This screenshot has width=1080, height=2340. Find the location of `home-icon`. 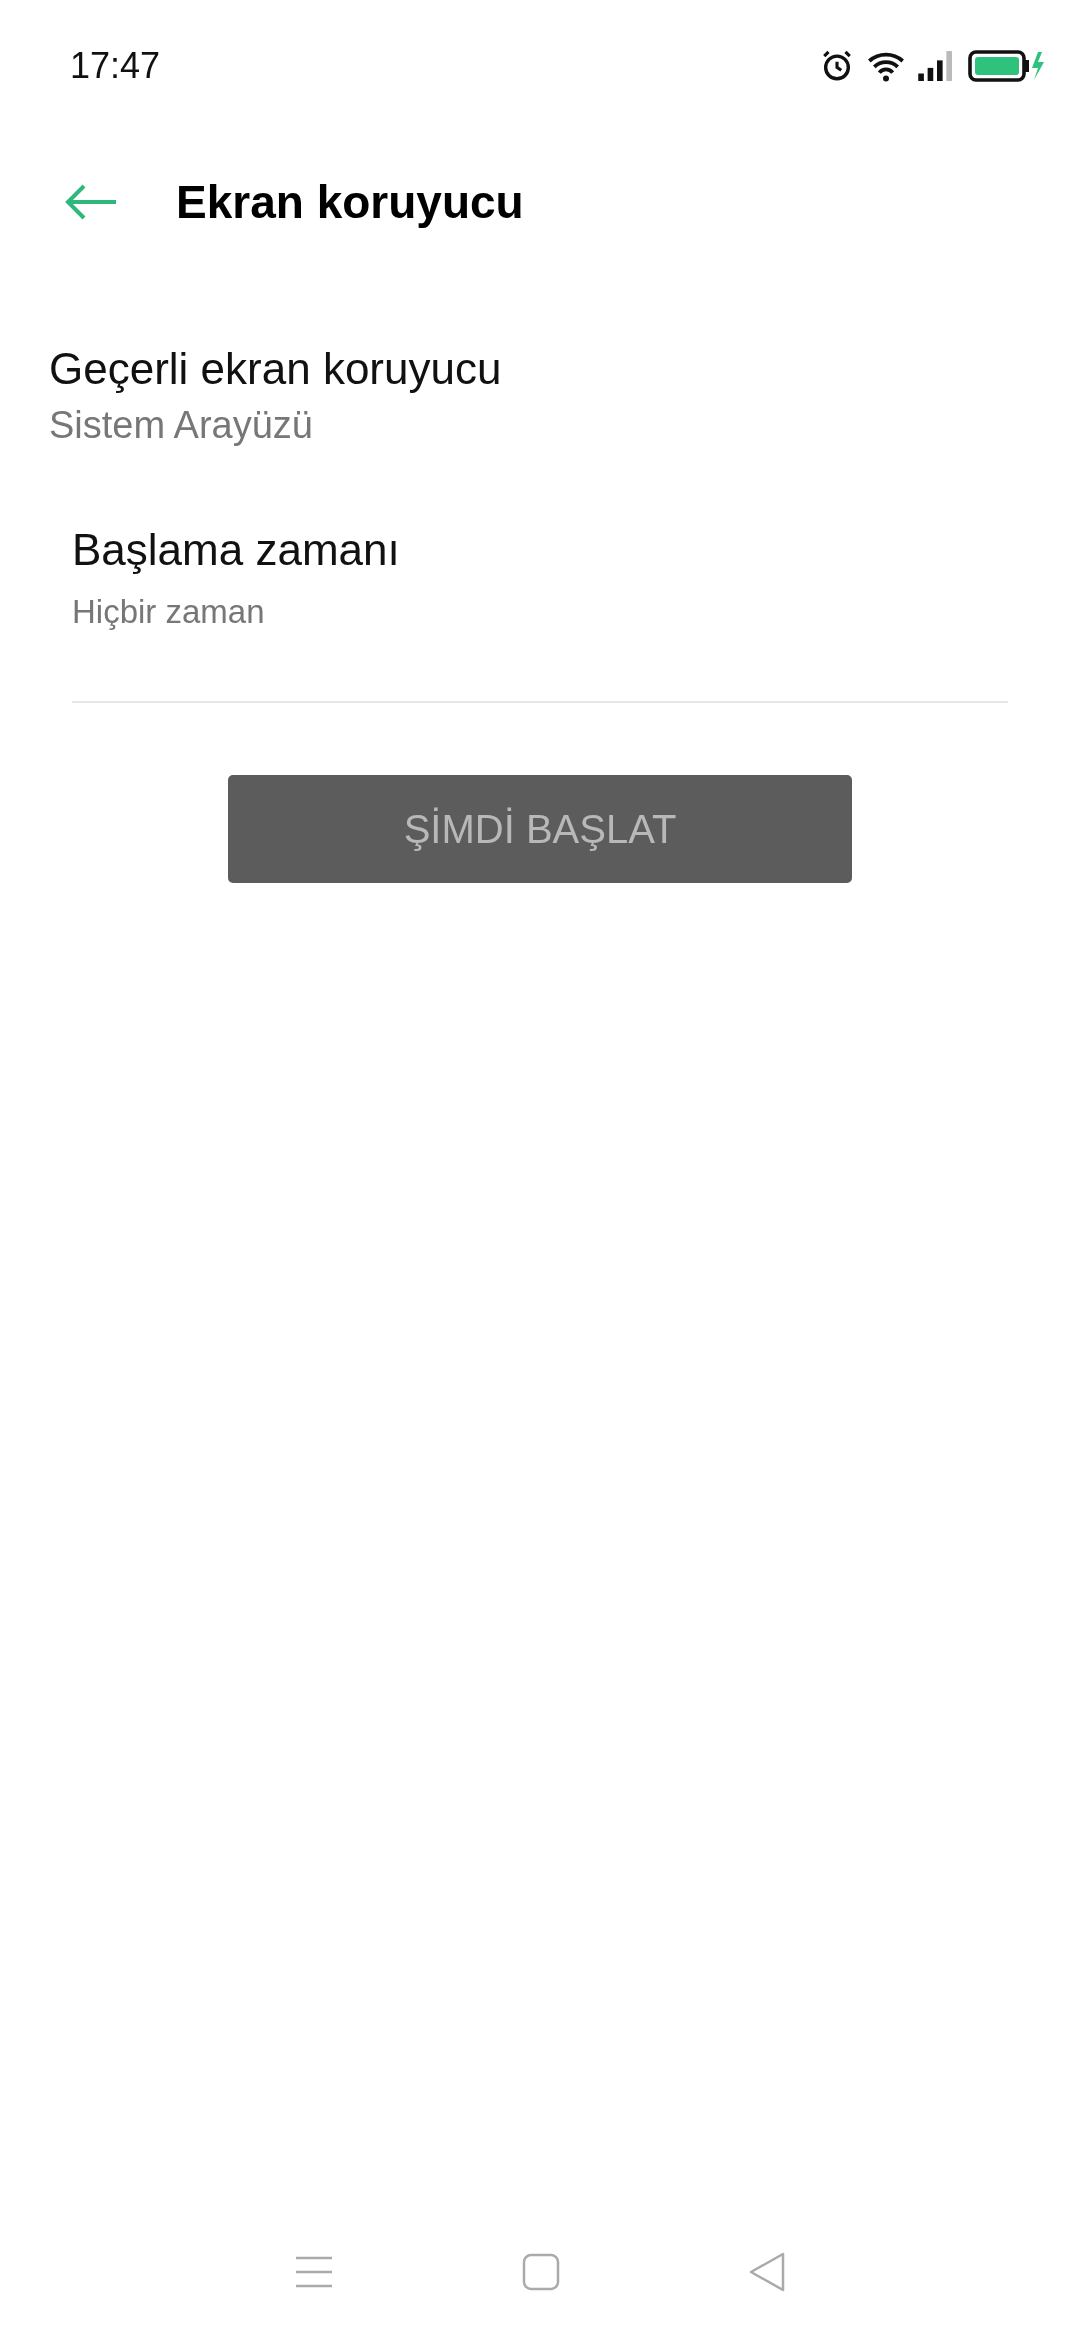

home-icon is located at coordinates (541, 2272).